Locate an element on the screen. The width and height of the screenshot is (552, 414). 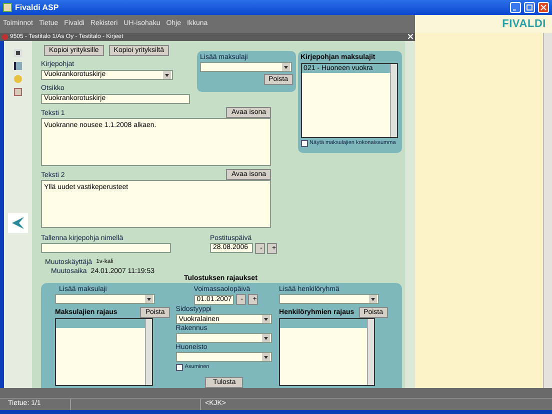
form-icon is located at coordinates (5, 37).